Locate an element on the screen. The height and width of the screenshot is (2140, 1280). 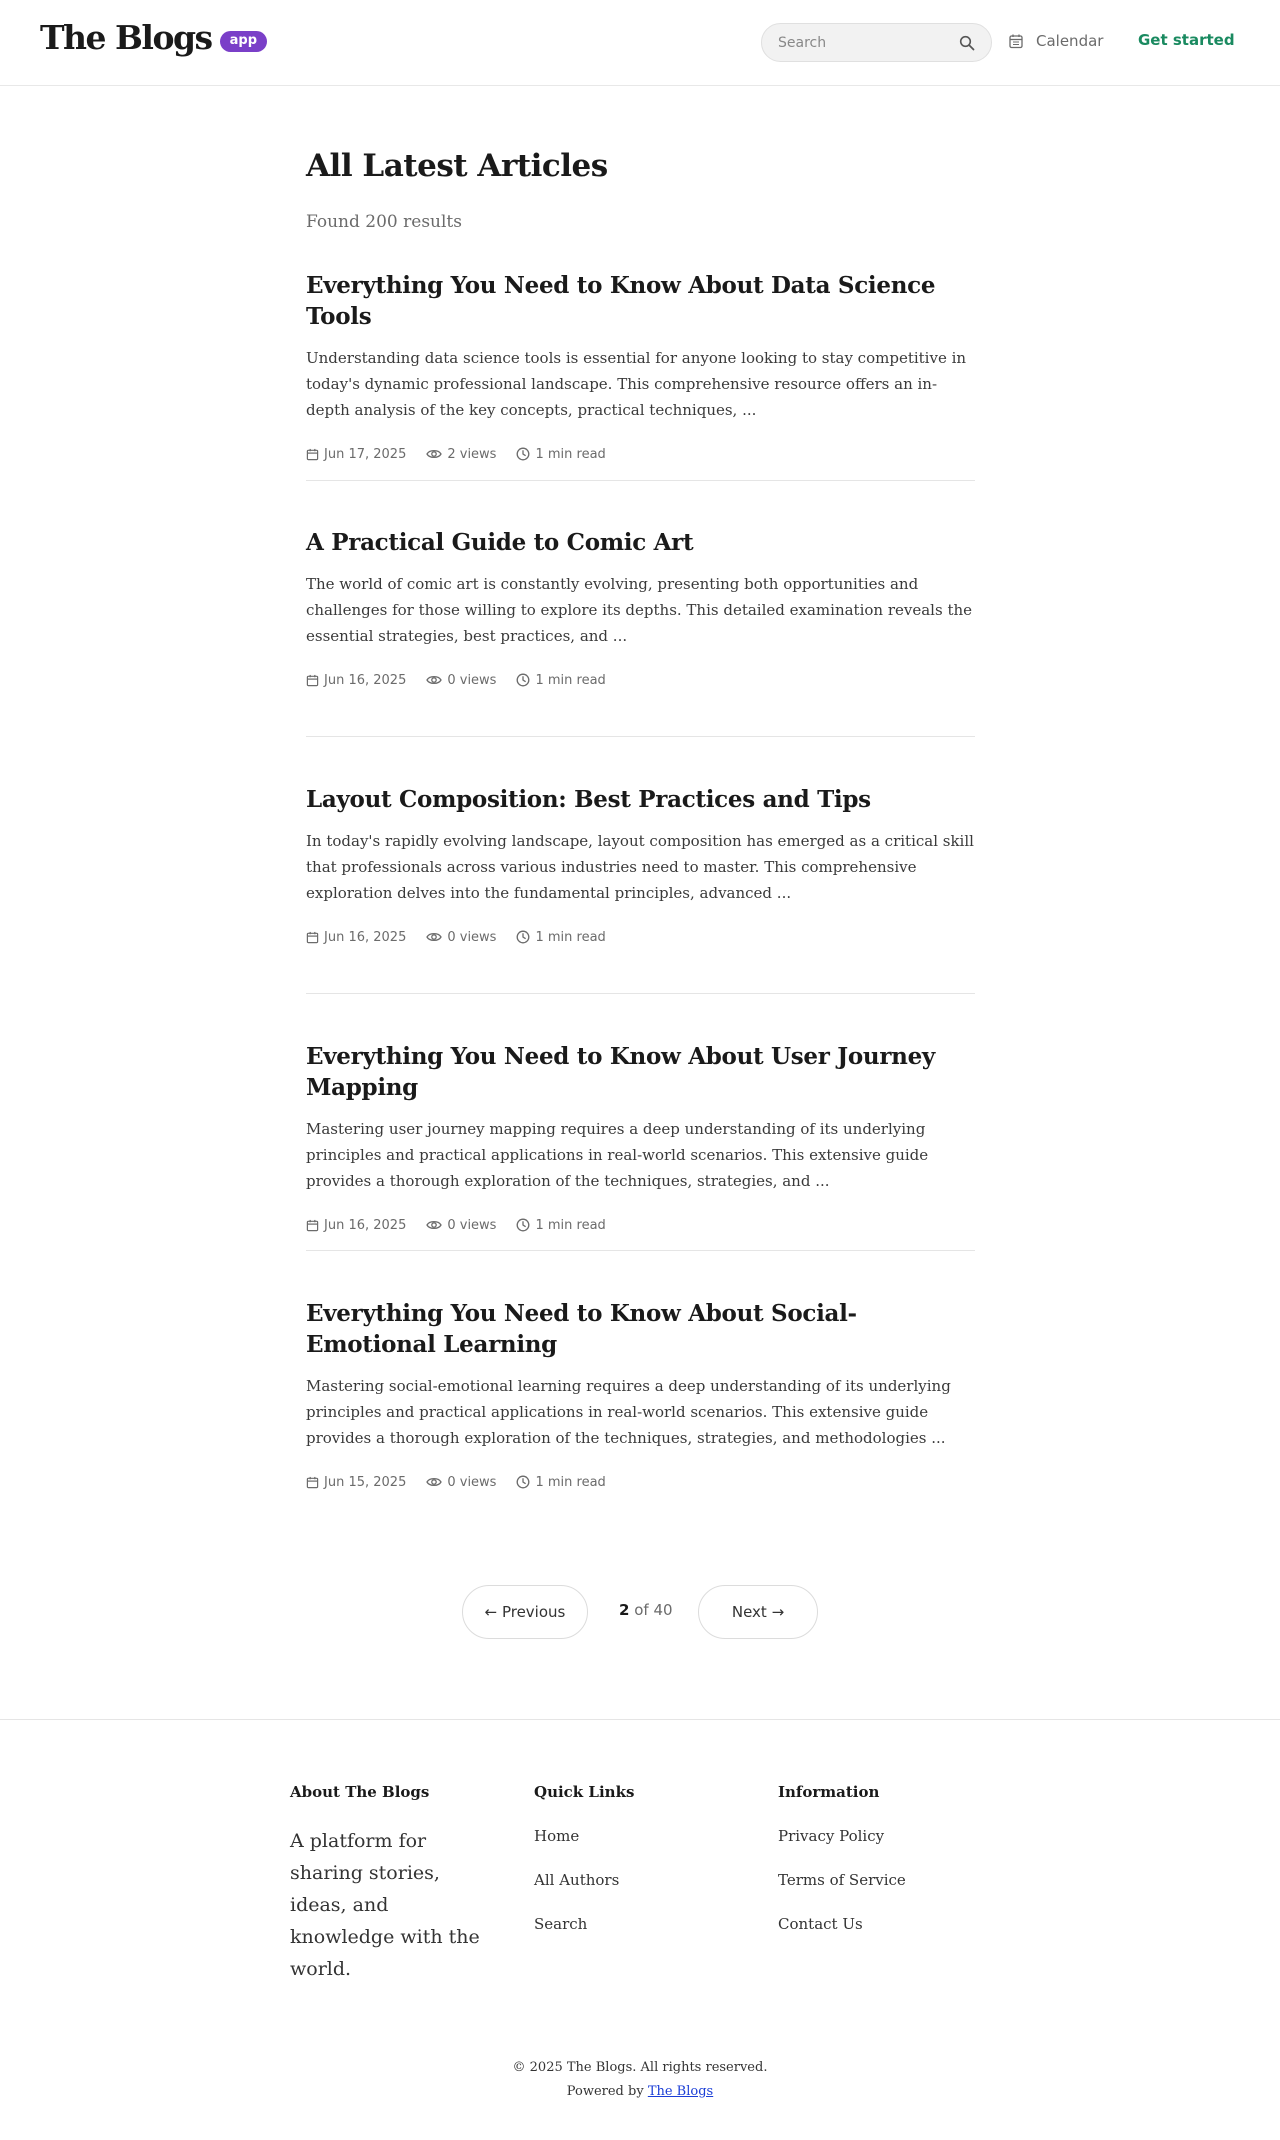
pagination: ← Previous 2 of 40 Next → is located at coordinates (640, 1612).